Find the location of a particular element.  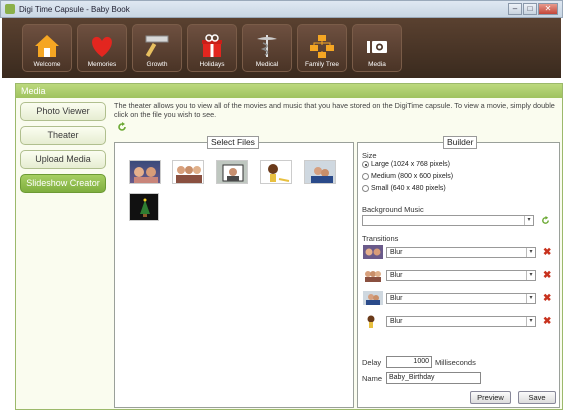

app-icon is located at coordinates (10, 9).